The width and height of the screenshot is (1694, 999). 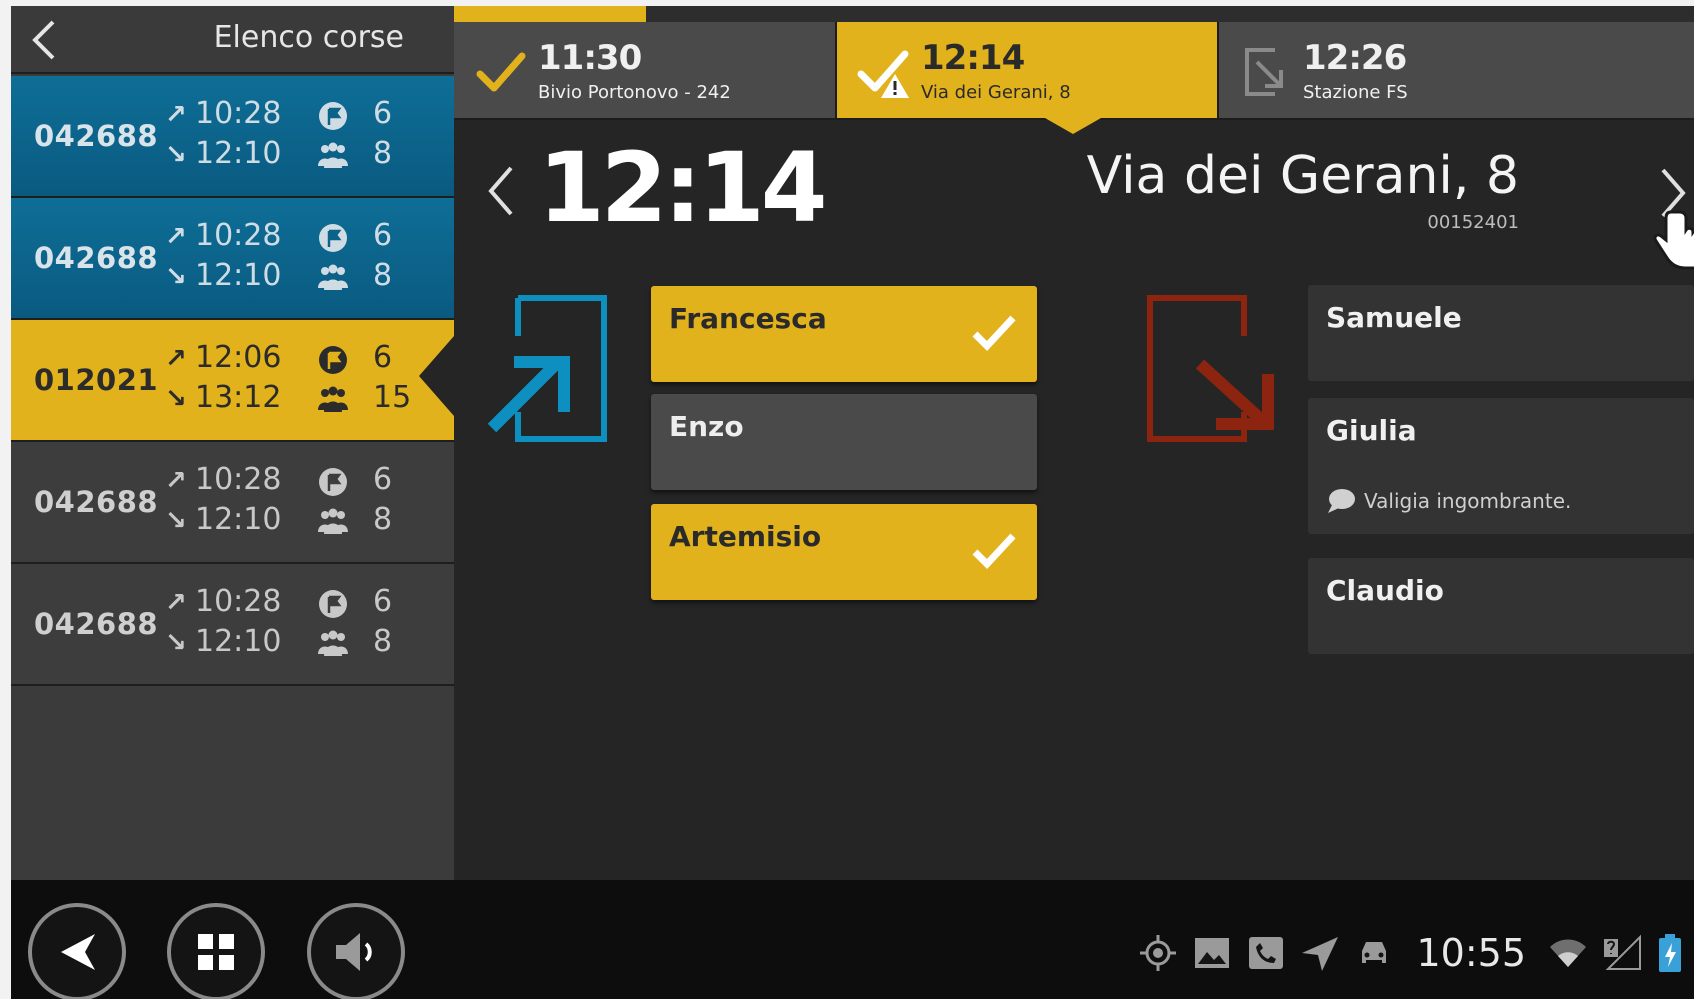 I want to click on back-arrow-icon, so click(x=78, y=952).